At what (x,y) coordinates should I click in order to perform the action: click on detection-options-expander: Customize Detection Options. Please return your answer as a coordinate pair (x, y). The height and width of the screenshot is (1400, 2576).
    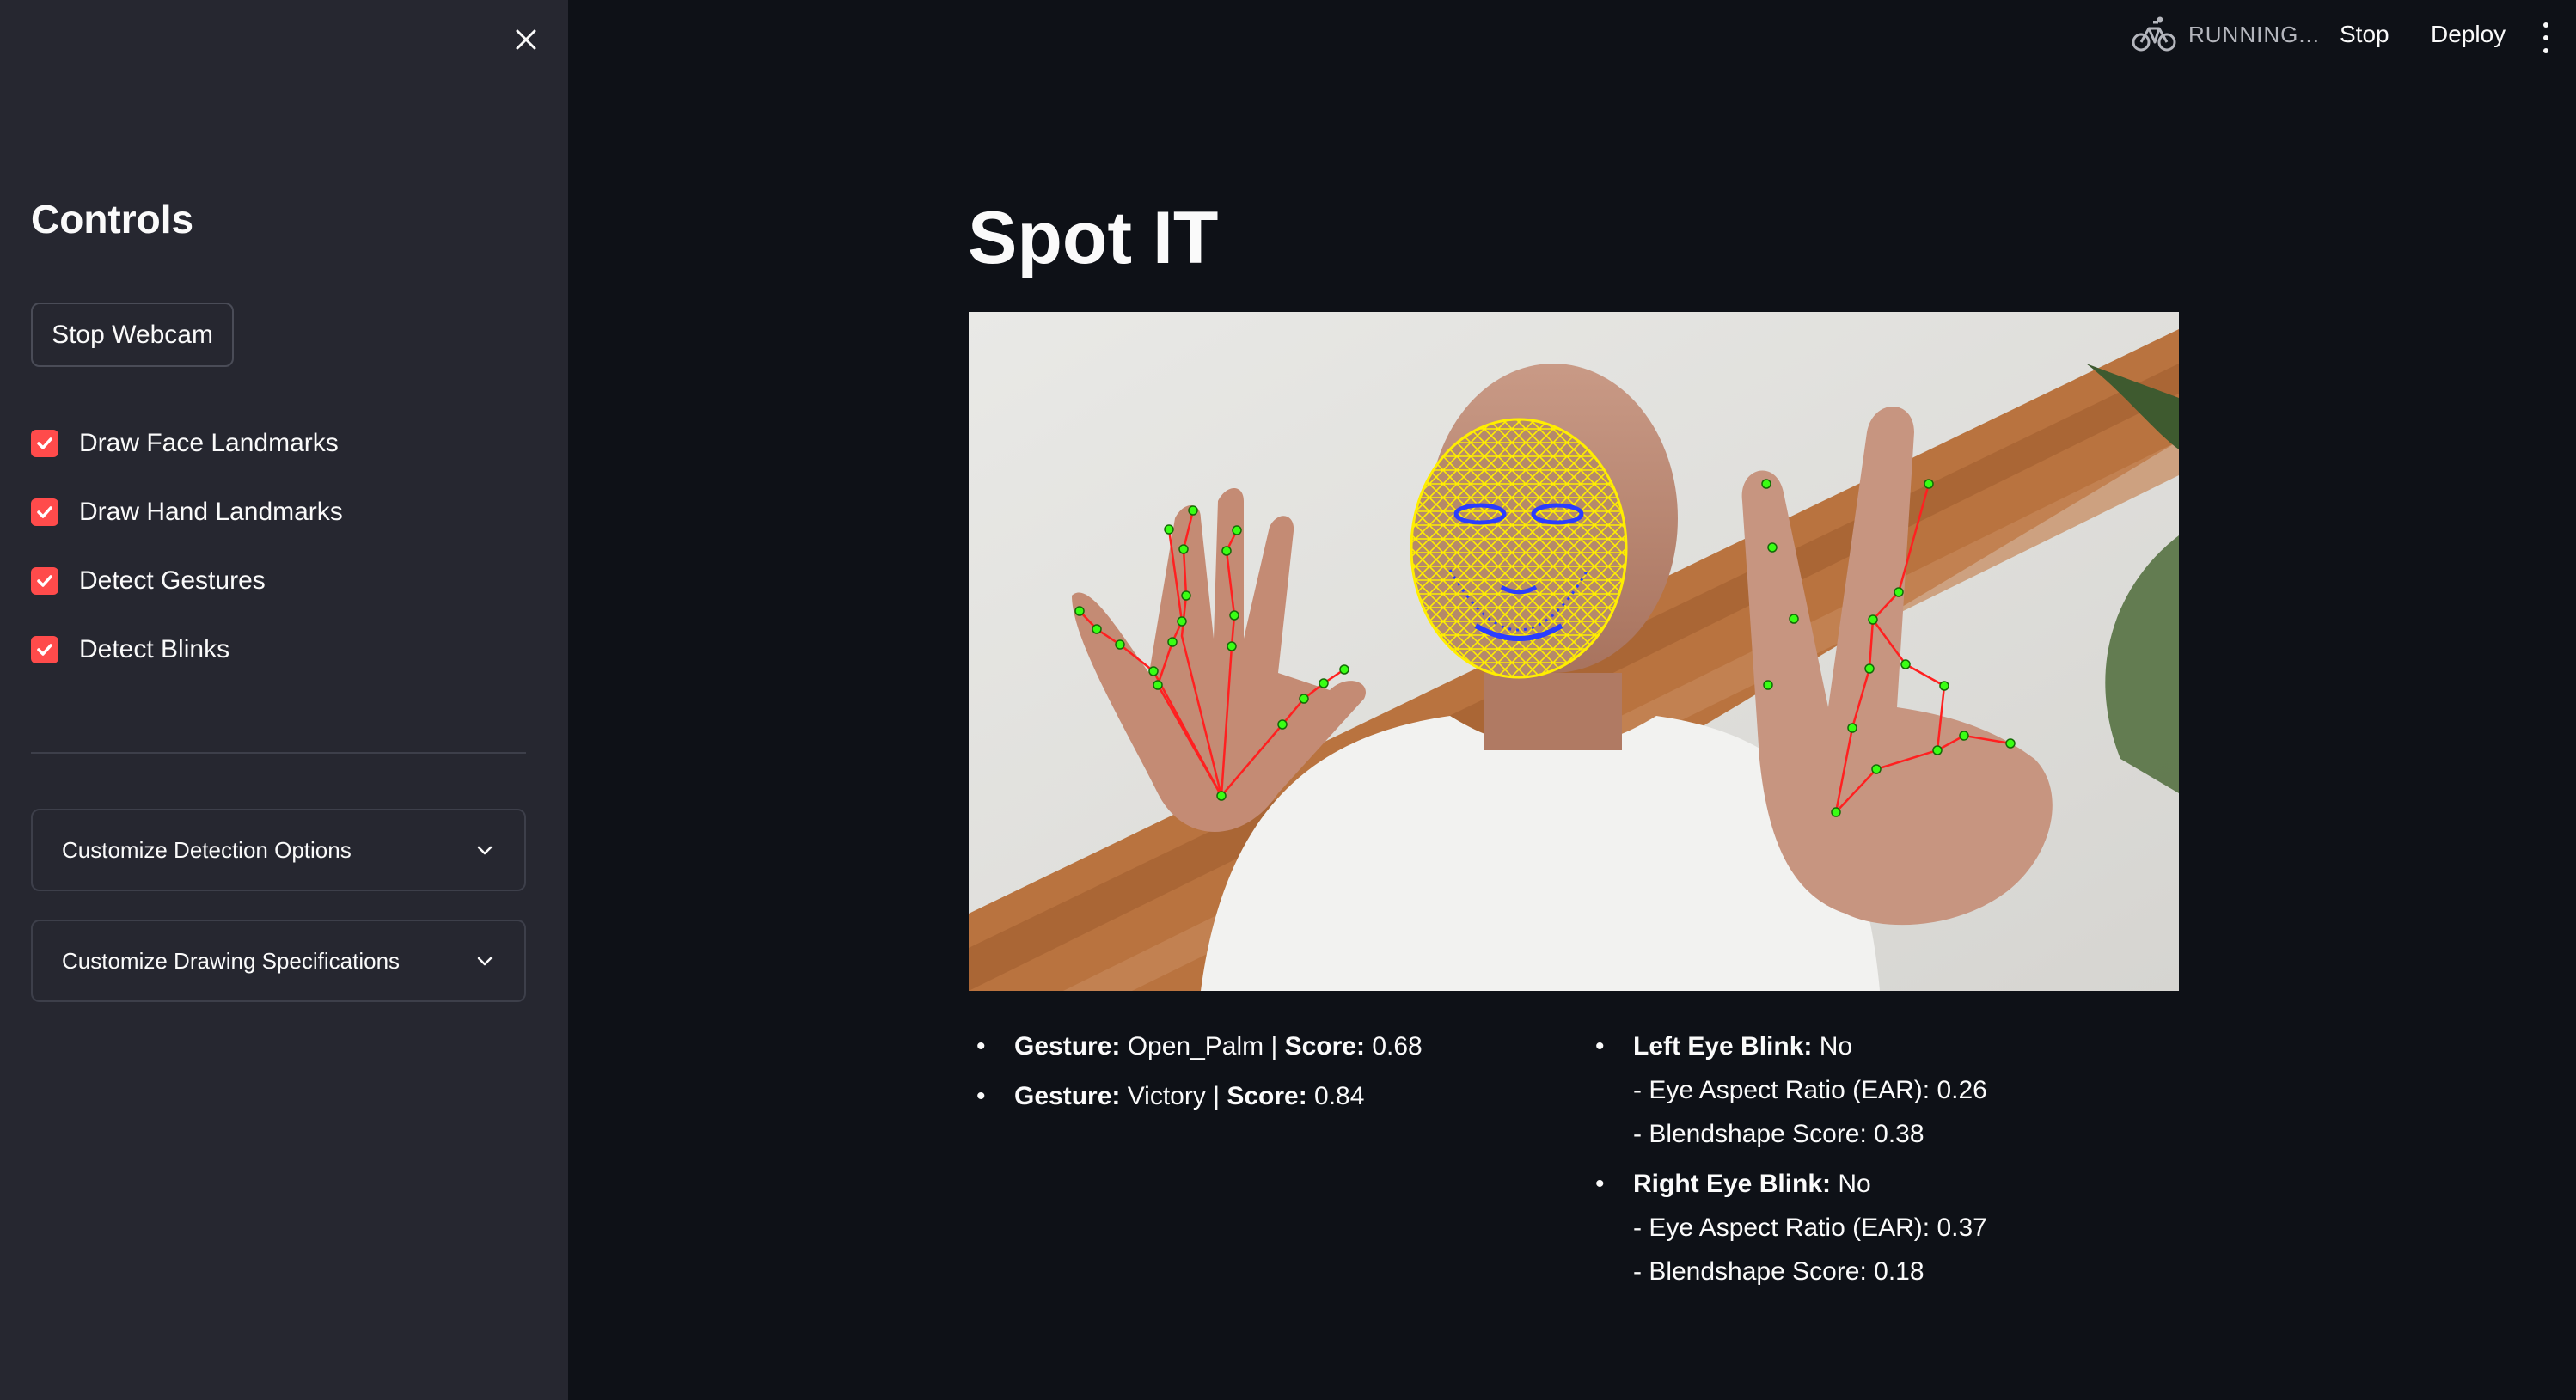
    Looking at the image, I should click on (278, 850).